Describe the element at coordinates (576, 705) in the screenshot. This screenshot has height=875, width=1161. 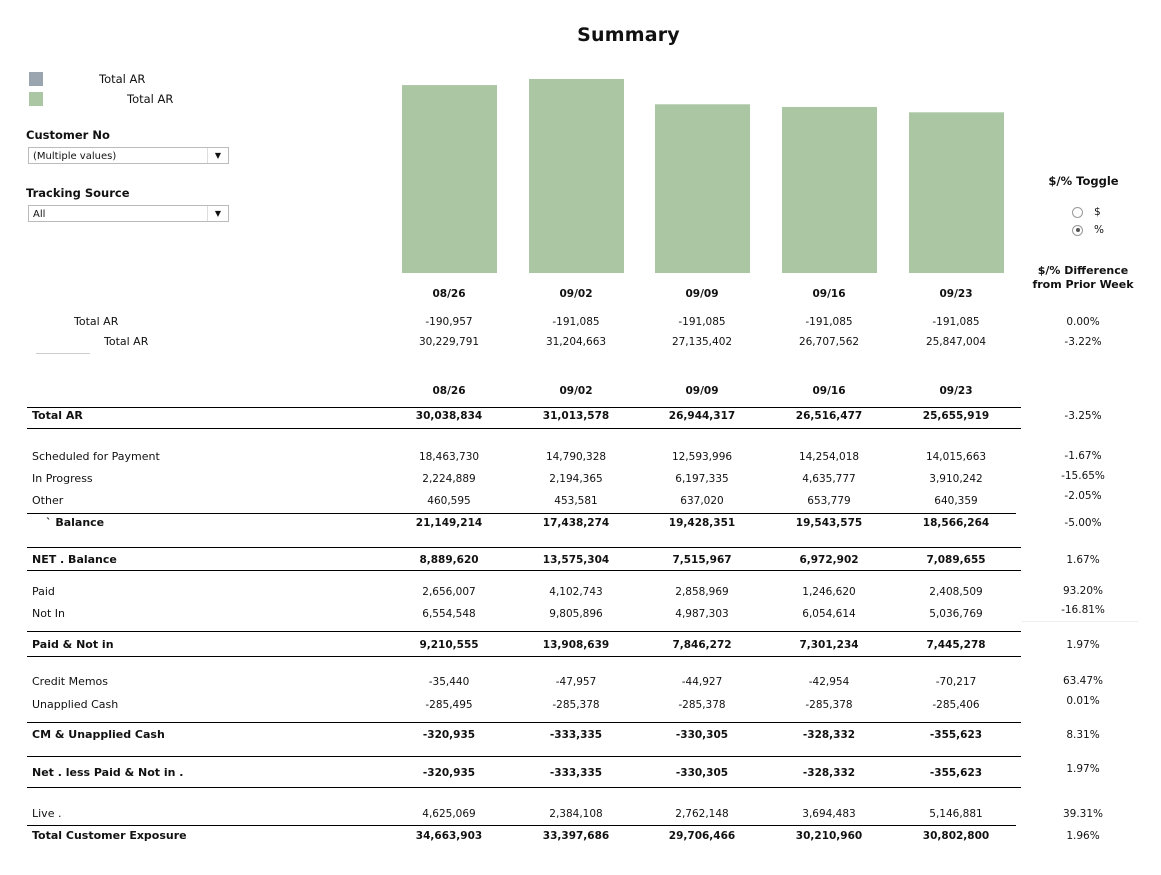
I see `table-row-10-cell-1: -285,378` at that location.